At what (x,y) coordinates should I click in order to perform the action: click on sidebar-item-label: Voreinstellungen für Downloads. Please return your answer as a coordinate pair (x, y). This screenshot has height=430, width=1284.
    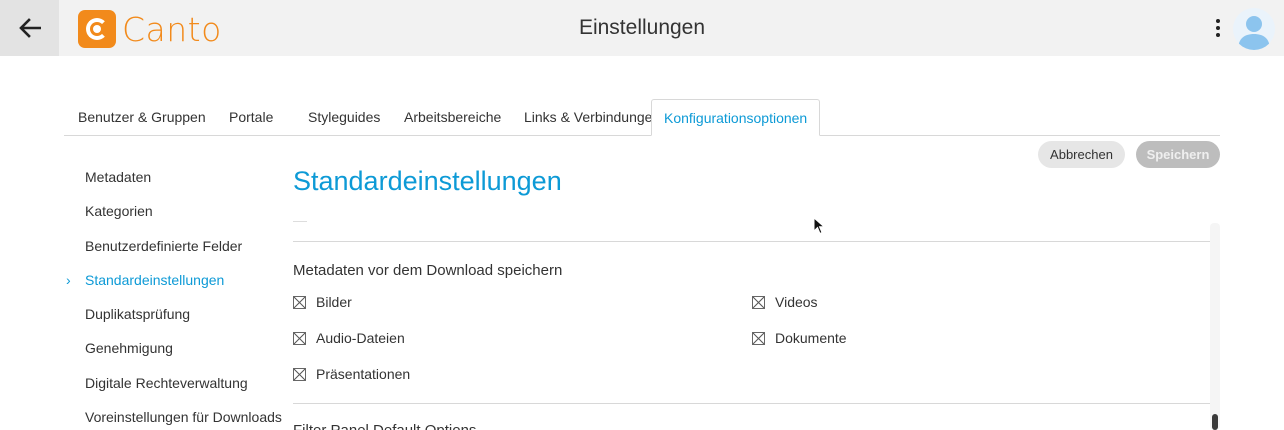
    Looking at the image, I should click on (183, 417).